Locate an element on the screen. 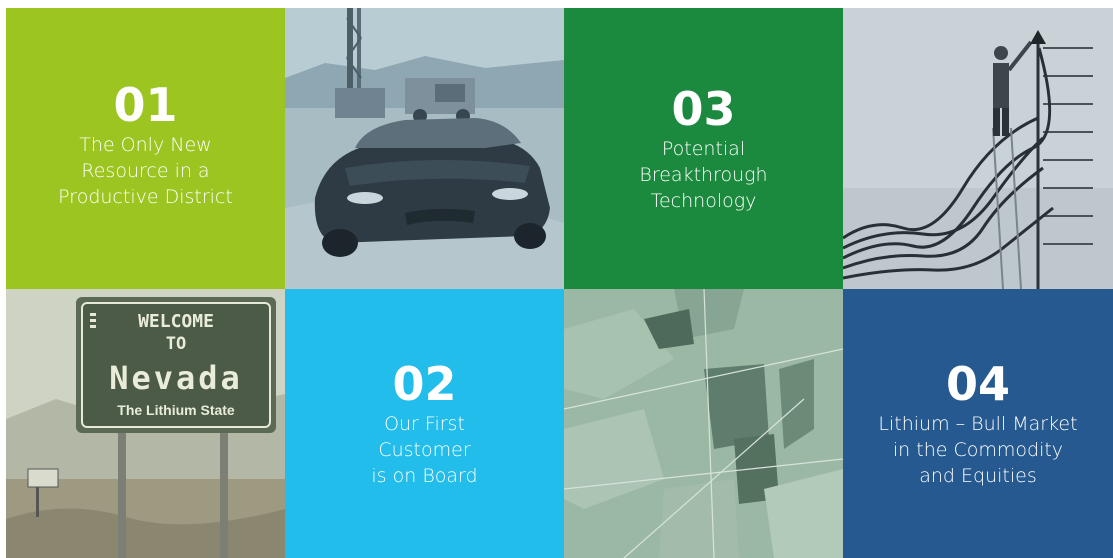 The width and height of the screenshot is (1113, 558). tile-number: 01 is located at coordinates (145, 104).